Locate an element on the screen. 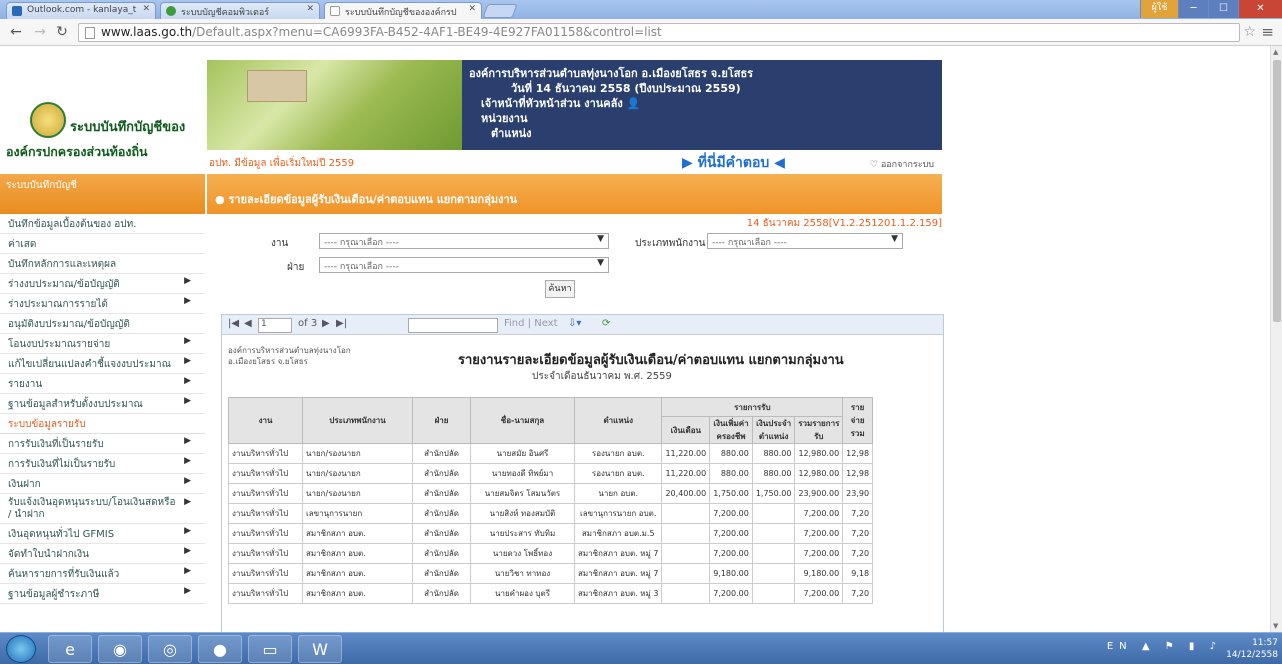  windows-taskbar: e ◉ ◎ ● ▭ W EN ▲ ⚑ ▮ ♪ 11:57 14/12/2558 is located at coordinates (641, 648).